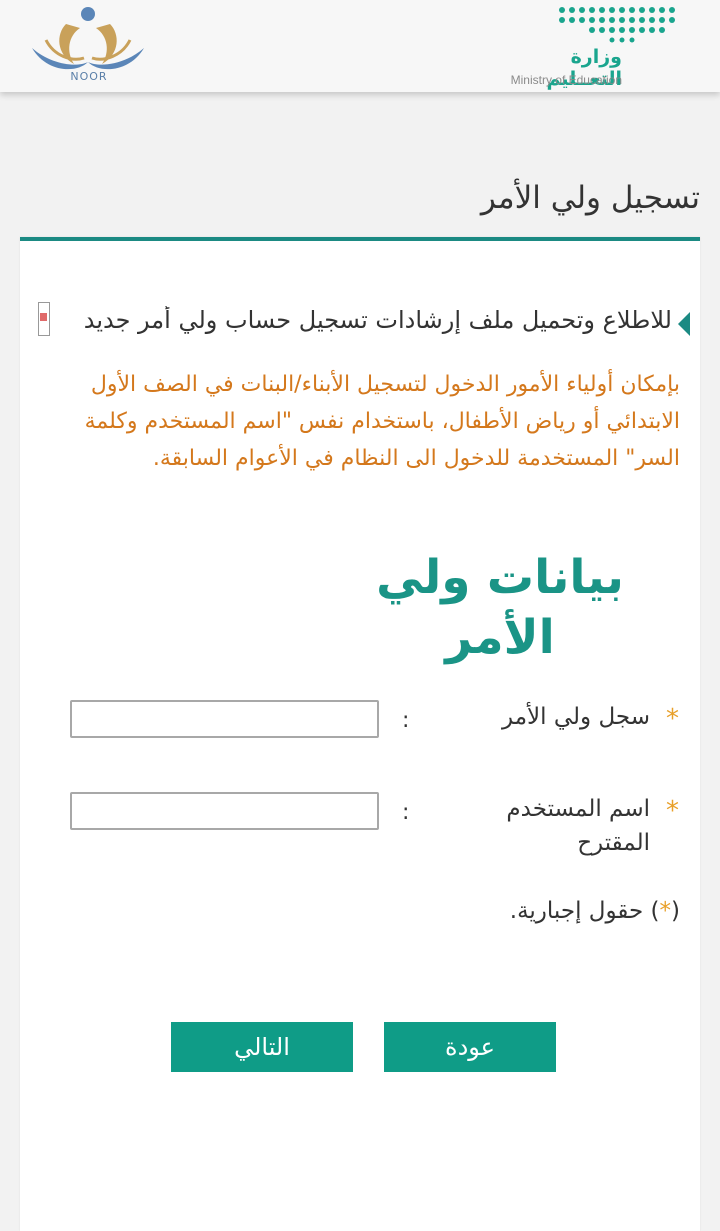  What do you see at coordinates (500, 637) in the screenshot?
I see `section-title-line2: الأمر` at bounding box center [500, 637].